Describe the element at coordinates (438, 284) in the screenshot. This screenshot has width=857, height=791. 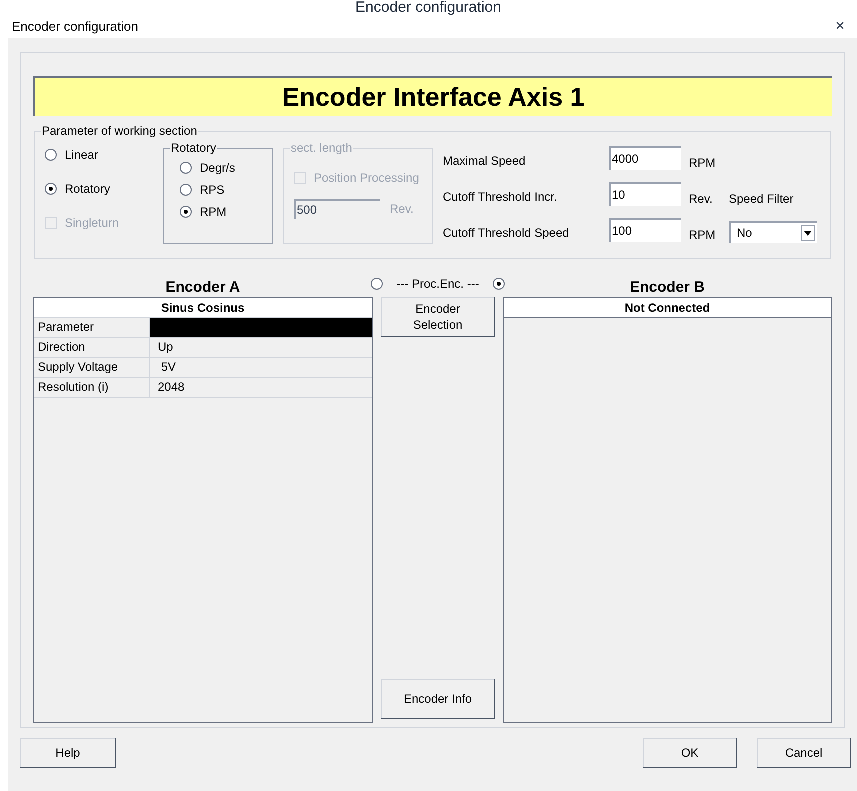
I see `proc-enc-label: --- Proc.Enc. ---` at that location.